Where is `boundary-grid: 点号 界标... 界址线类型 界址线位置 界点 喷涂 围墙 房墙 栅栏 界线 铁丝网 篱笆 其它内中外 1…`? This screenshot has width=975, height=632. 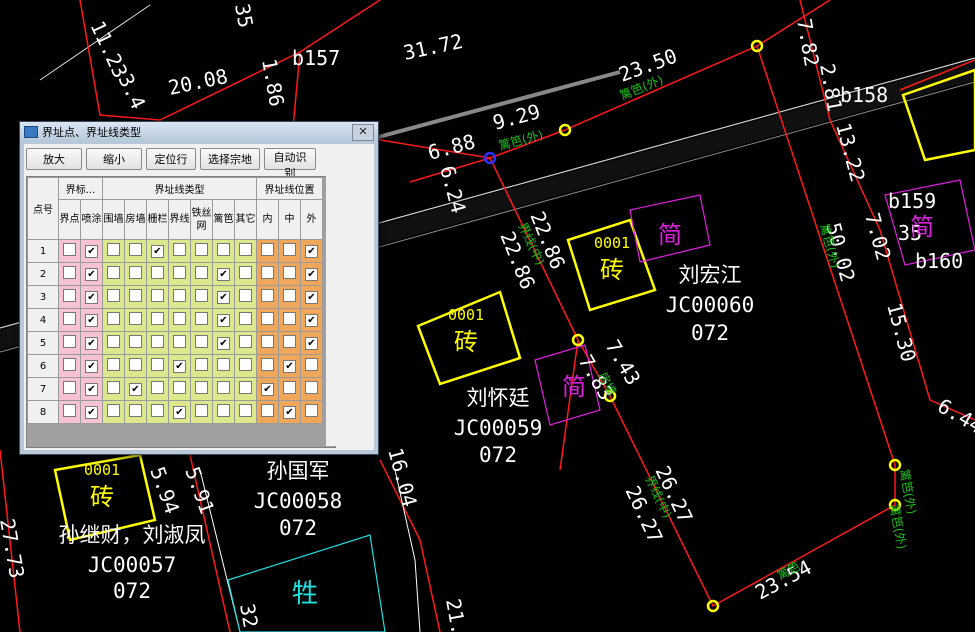
boundary-grid: 点号 界标... 界址线类型 界址线位置 界点 喷涂 围墙 房墙 栅栏 界线 铁丝网 篱笆 其它内中外 1… is located at coordinates (181, 312).